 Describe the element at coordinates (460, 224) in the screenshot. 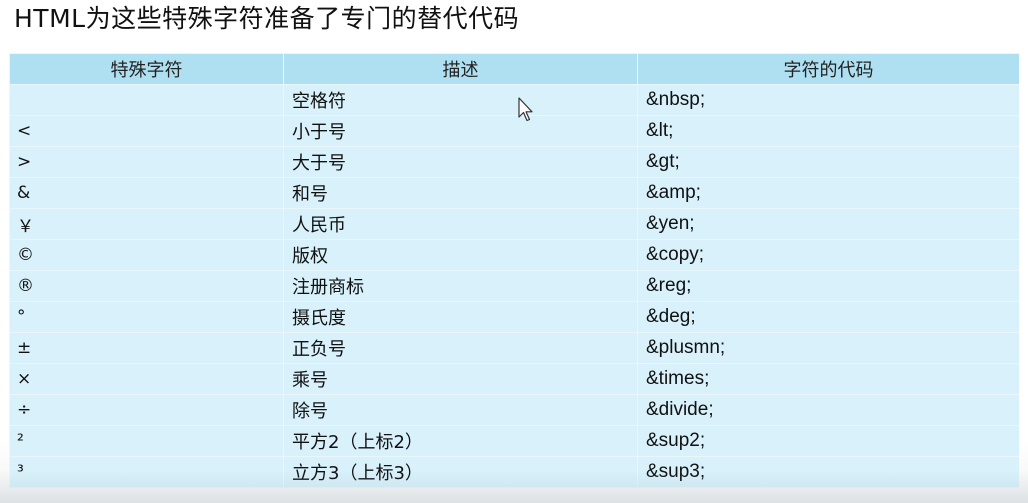

I see `description-cell: 人民币` at that location.